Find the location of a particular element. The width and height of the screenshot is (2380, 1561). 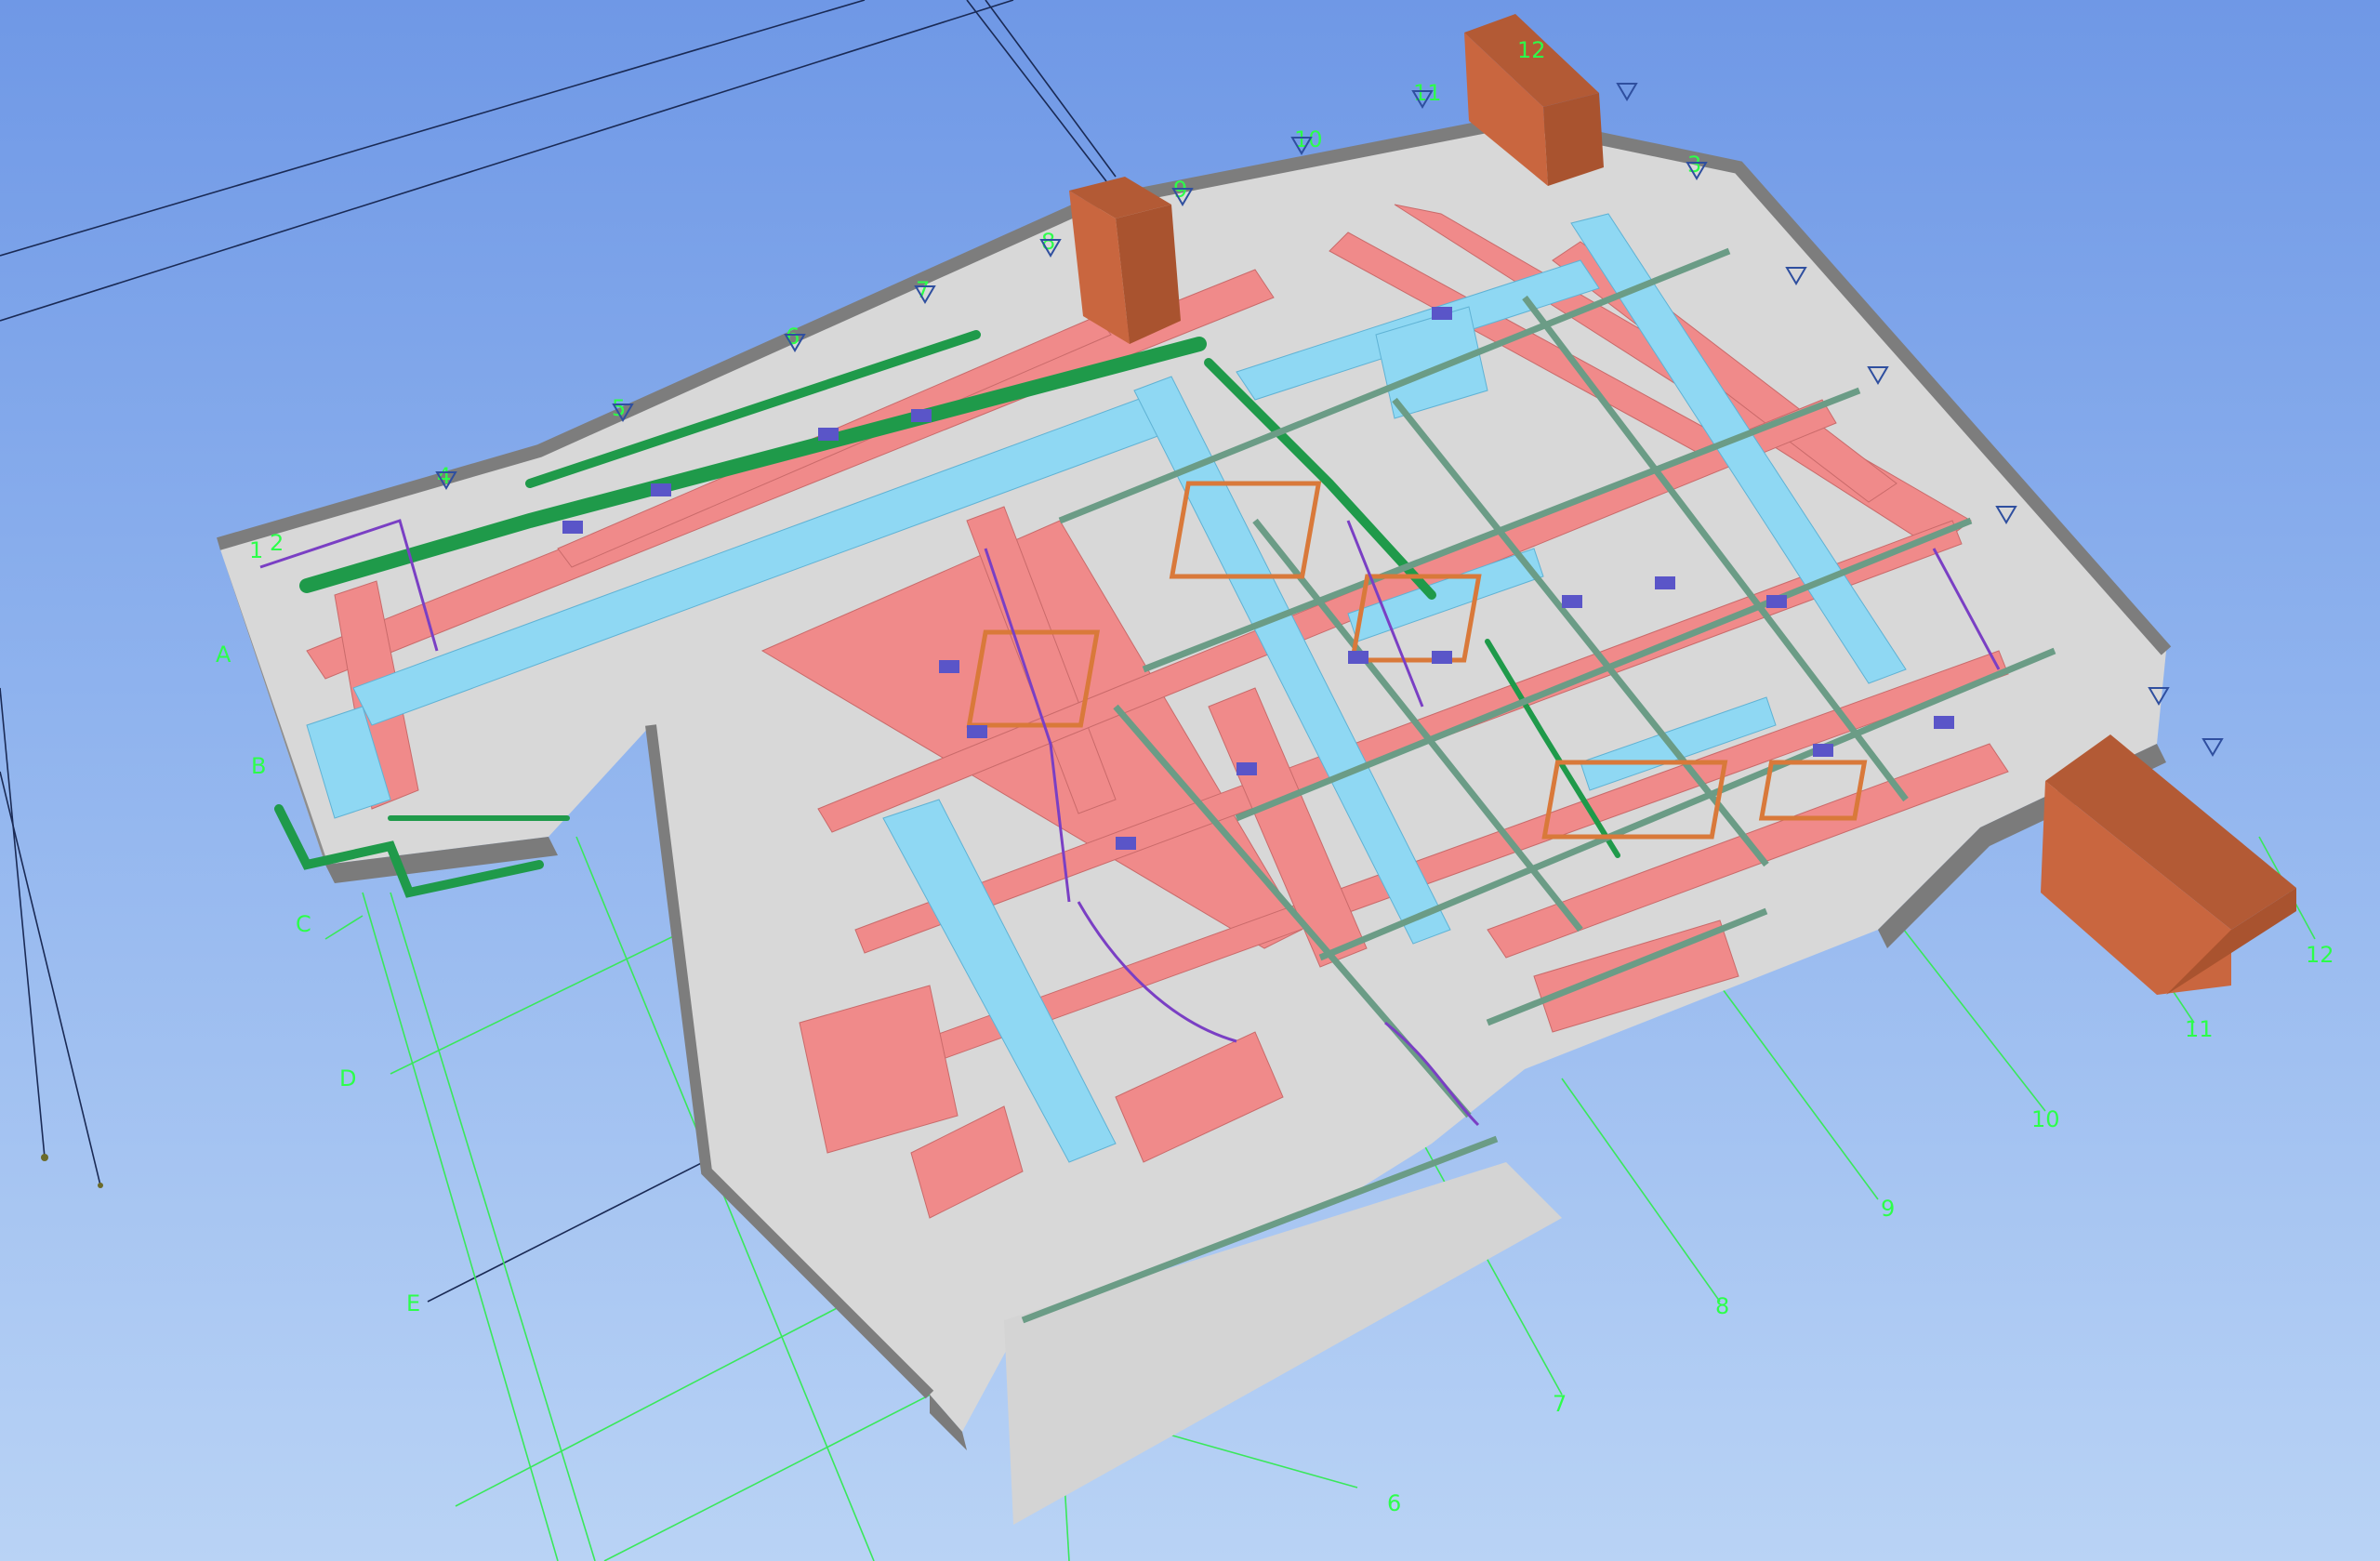

grid-label-7: 7 is located at coordinates (1560, 1404).